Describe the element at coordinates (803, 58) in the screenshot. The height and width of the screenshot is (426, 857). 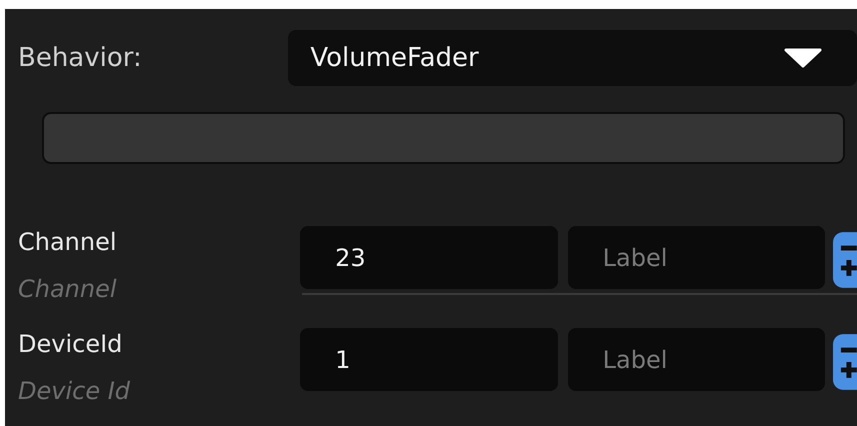
I see `caret-icon` at that location.